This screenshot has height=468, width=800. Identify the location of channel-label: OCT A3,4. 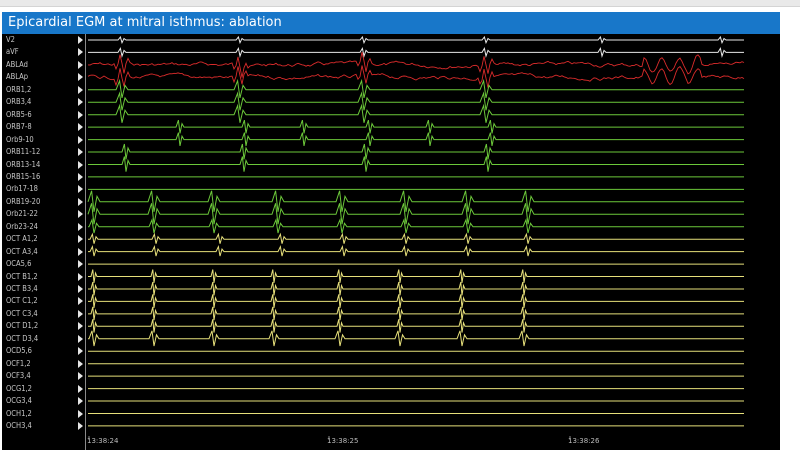
(22, 251).